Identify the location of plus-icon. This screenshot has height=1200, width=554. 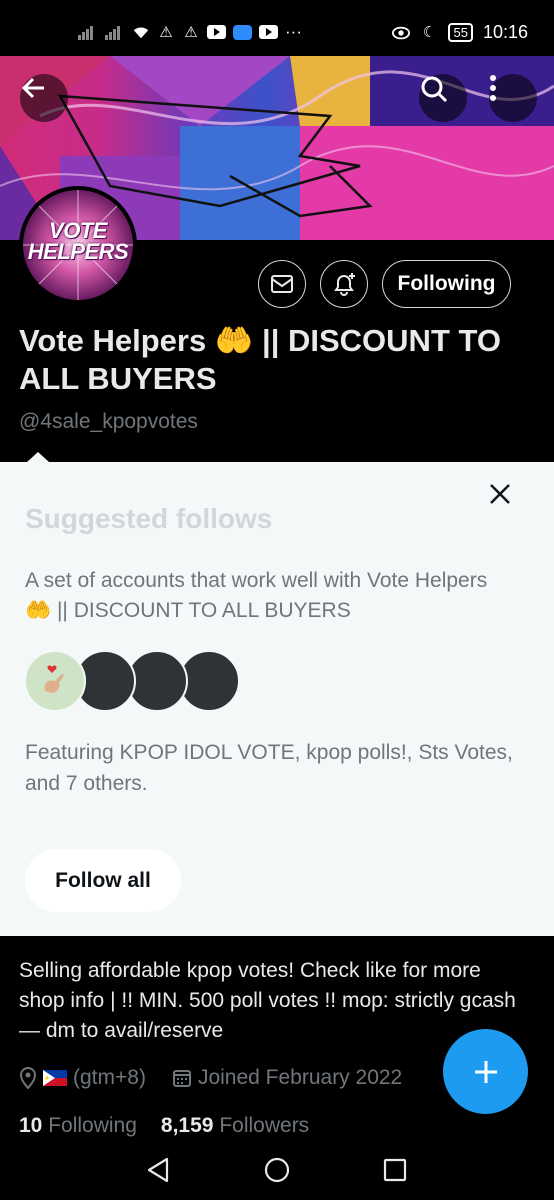
(485, 1071).